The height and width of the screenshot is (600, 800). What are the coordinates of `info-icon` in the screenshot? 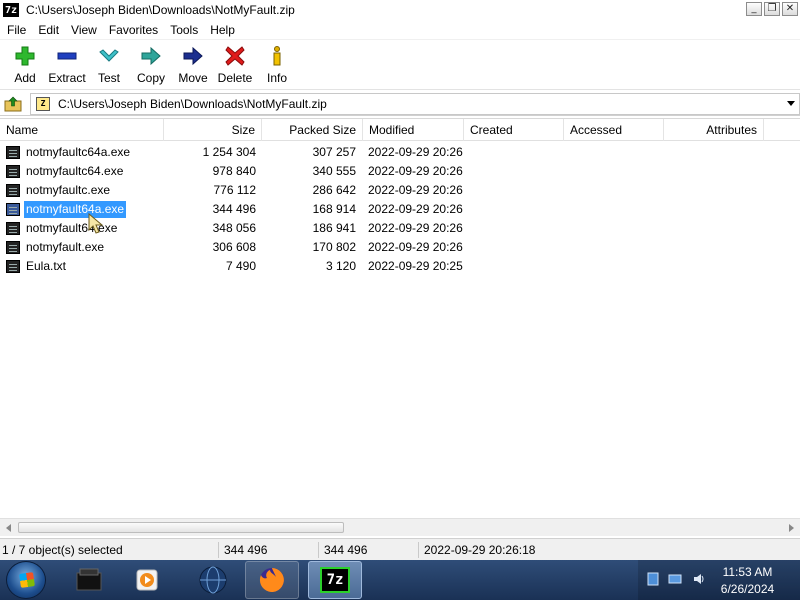 It's located at (277, 56).